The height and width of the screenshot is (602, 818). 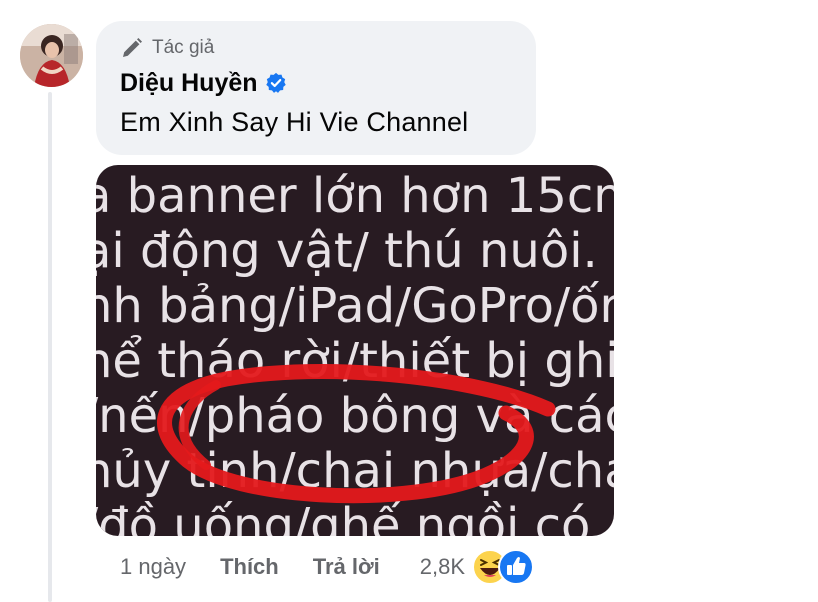 What do you see at coordinates (346, 567) in the screenshot?
I see `reply-button: Trả lời` at bounding box center [346, 567].